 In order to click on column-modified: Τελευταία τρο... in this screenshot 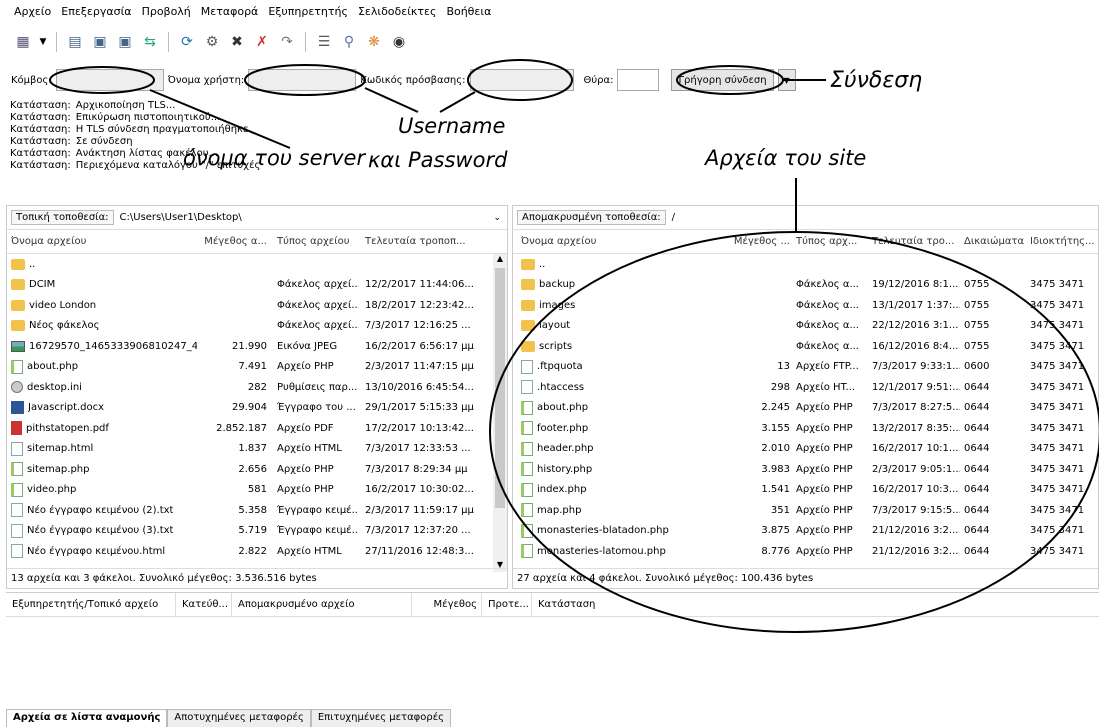, I will do `click(913, 241)`.